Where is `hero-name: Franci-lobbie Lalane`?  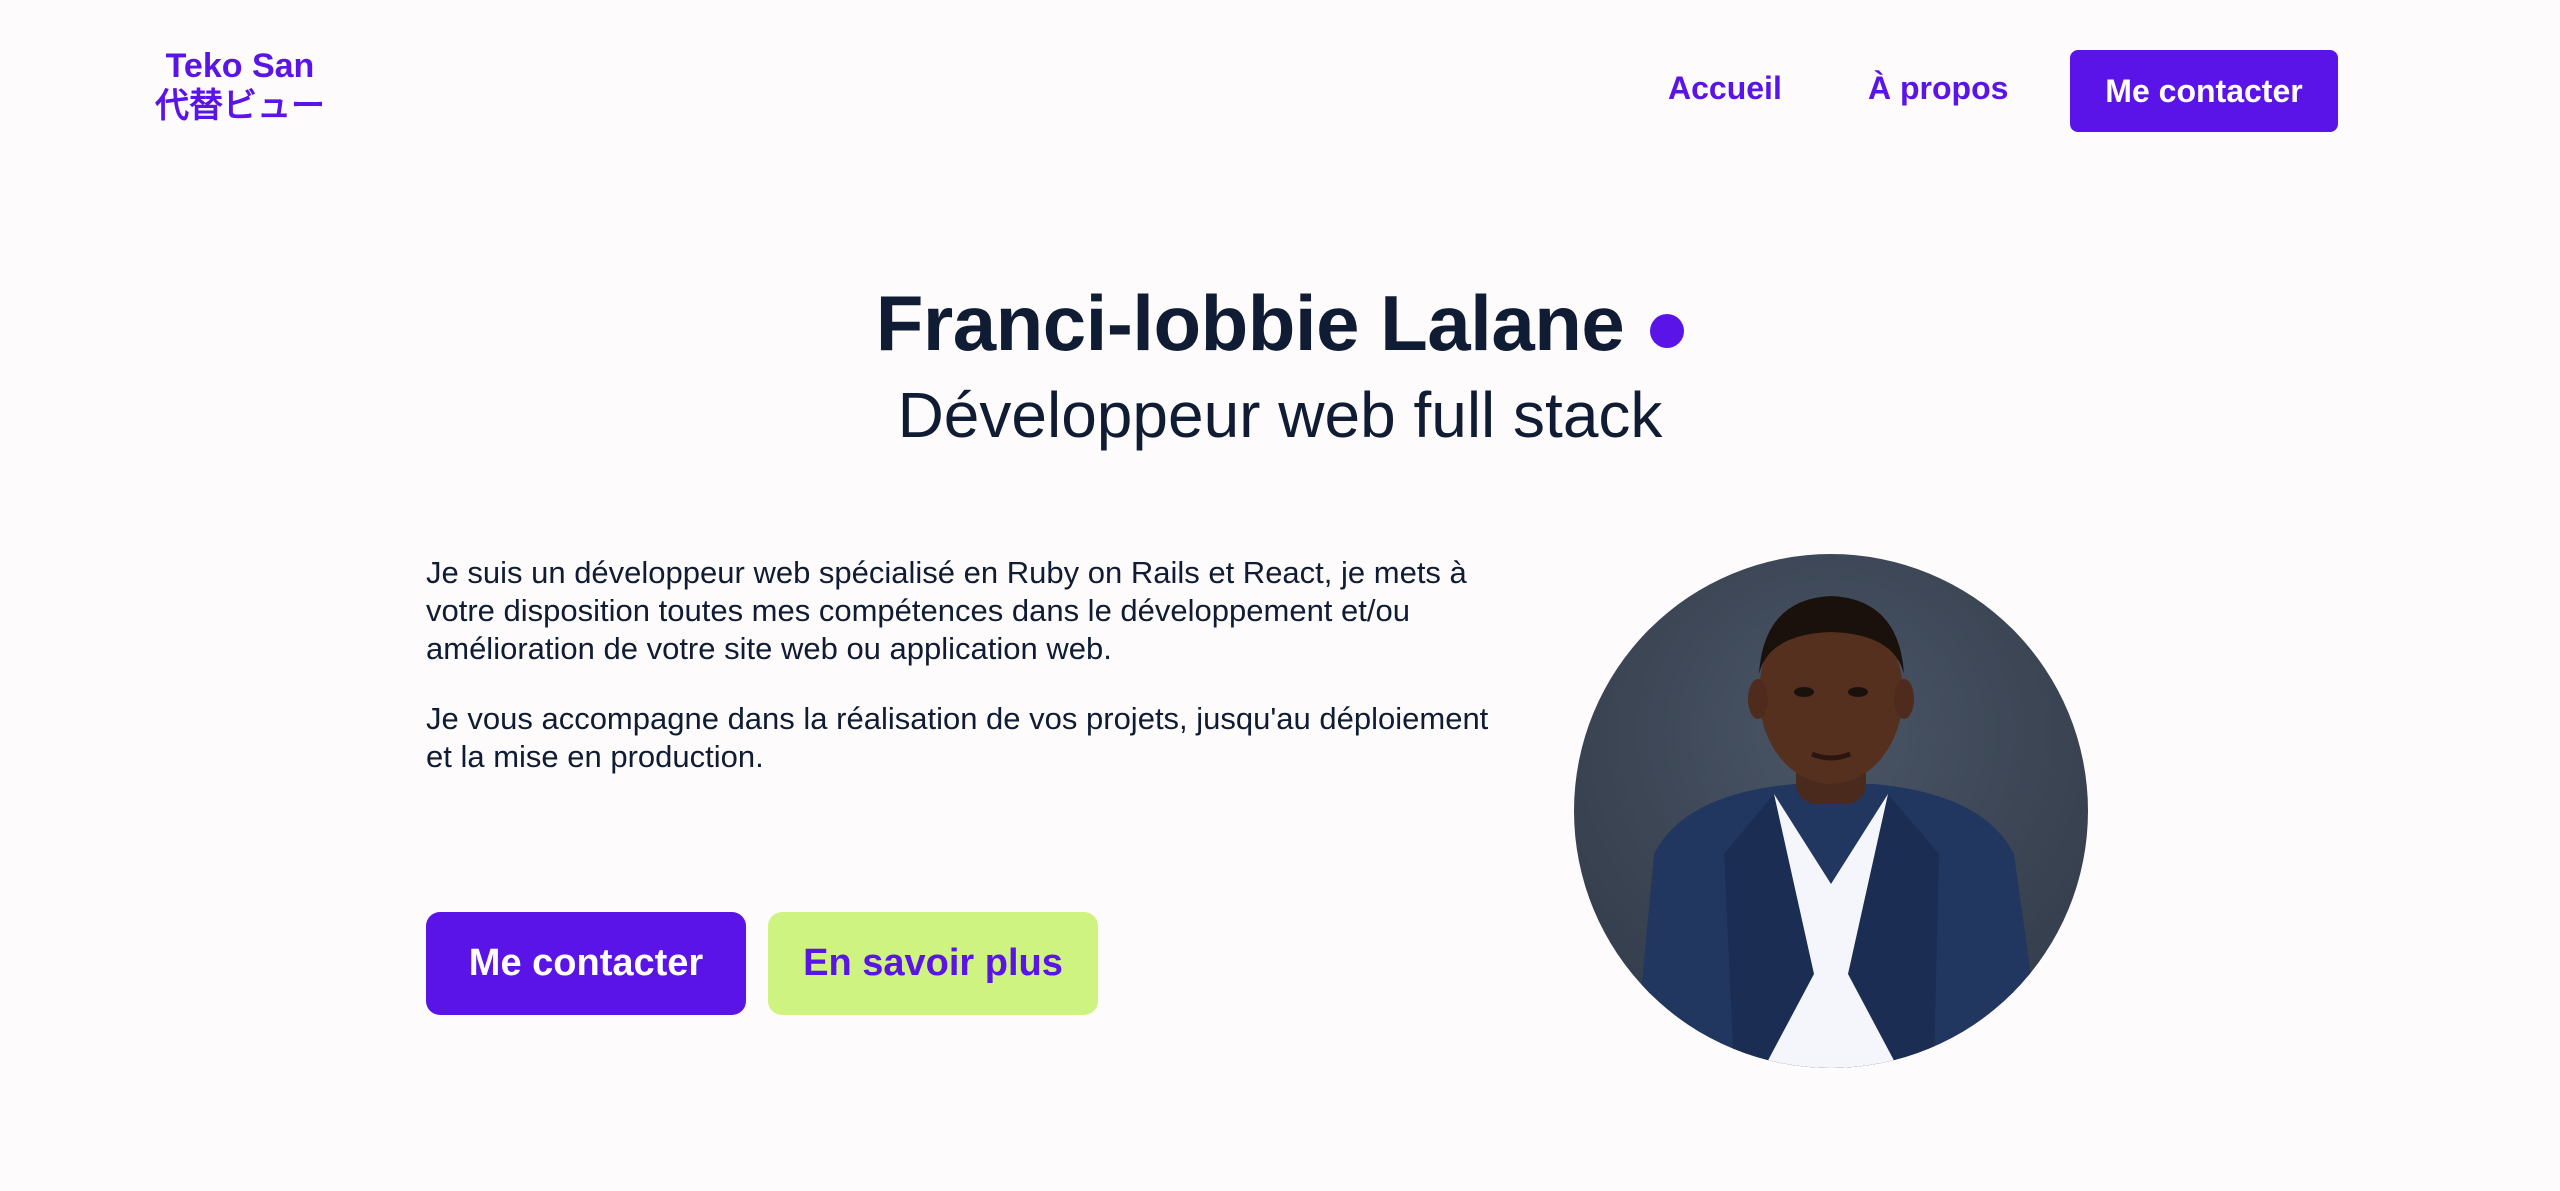
hero-name: Franci-lobbie Lalane is located at coordinates (1250, 323).